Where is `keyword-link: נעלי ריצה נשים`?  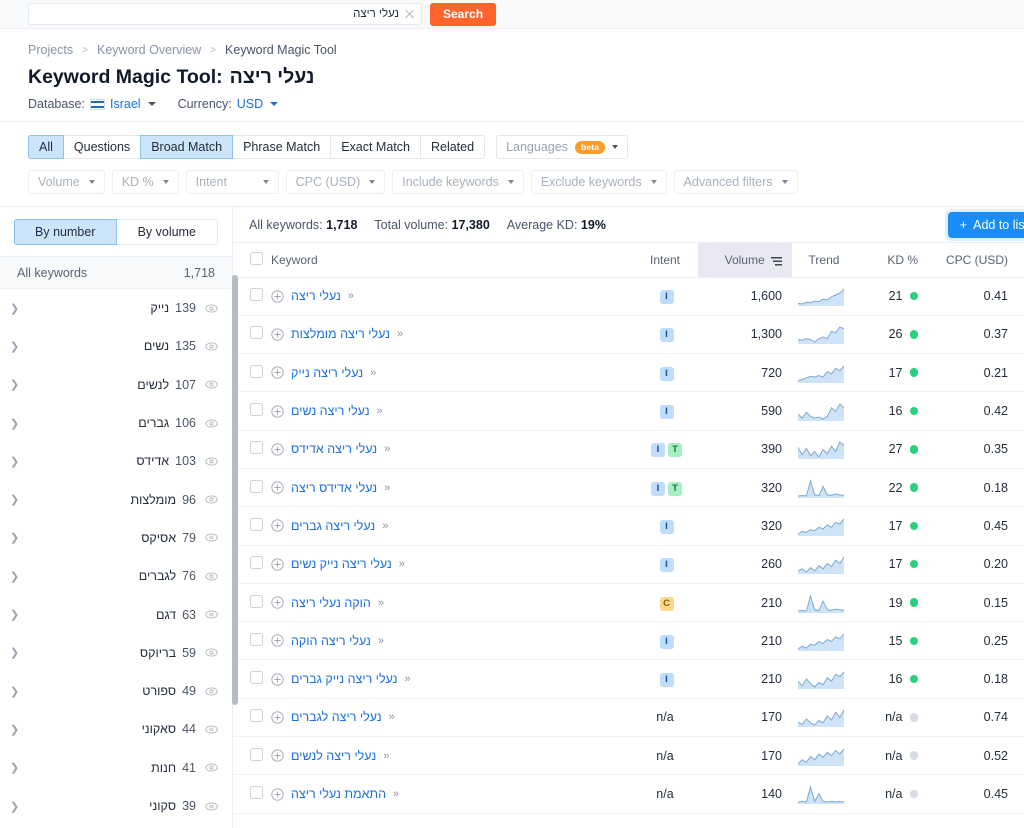
keyword-link: נעלי ריצה נשים is located at coordinates (330, 411).